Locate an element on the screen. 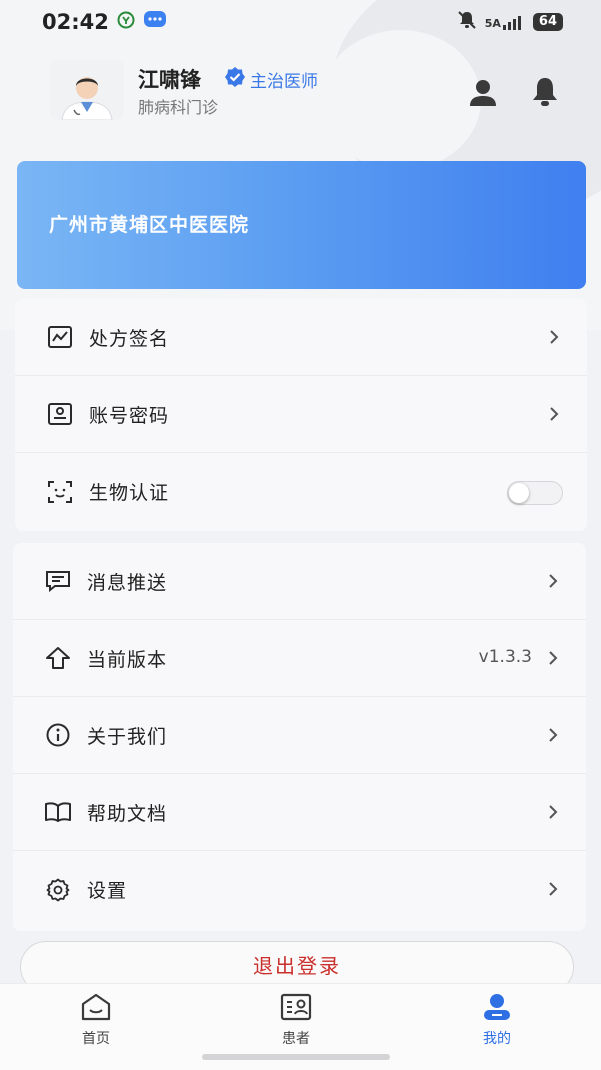 This screenshot has height=1070, width=601. menu-item-label: 关于我们 is located at coordinates (127, 736).